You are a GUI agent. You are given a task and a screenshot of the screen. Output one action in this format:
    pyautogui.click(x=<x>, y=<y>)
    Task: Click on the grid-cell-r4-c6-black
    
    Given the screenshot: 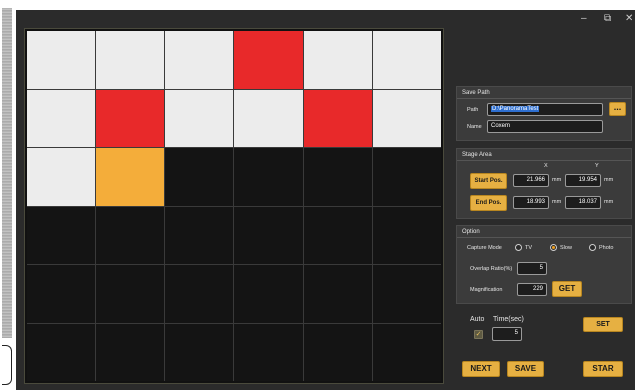 What is the action you would take?
    pyautogui.click(x=406, y=235)
    